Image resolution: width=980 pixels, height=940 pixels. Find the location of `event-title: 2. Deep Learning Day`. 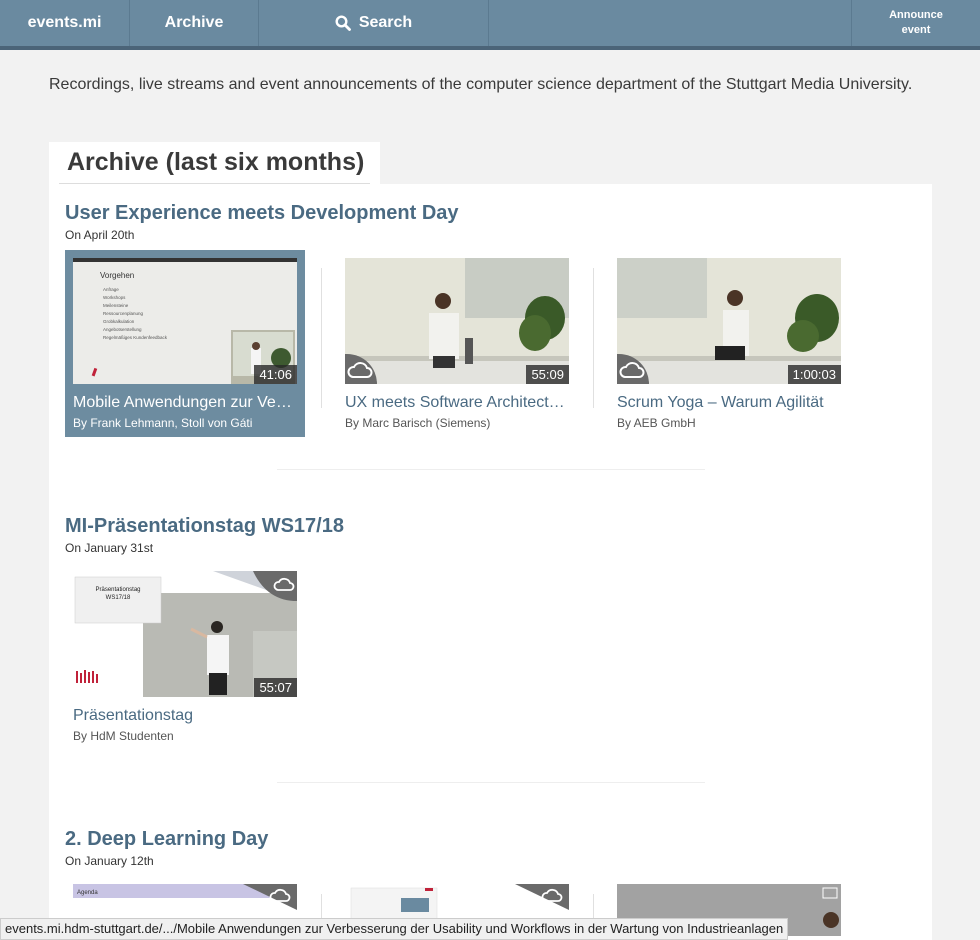

event-title: 2. Deep Learning Day is located at coordinates (166, 839).